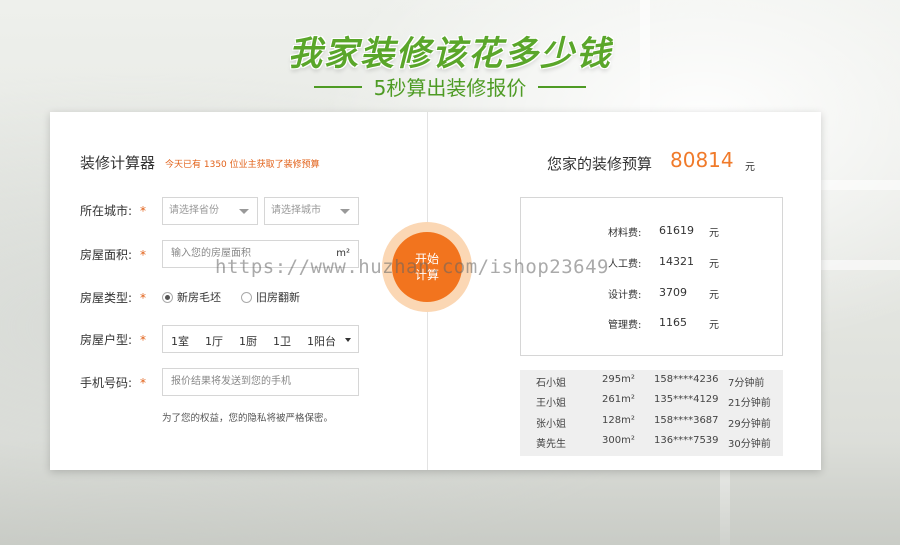 This screenshot has height=545, width=900. I want to click on phone-input-placeholder: 报价结果将发送到您的手机, so click(231, 381).